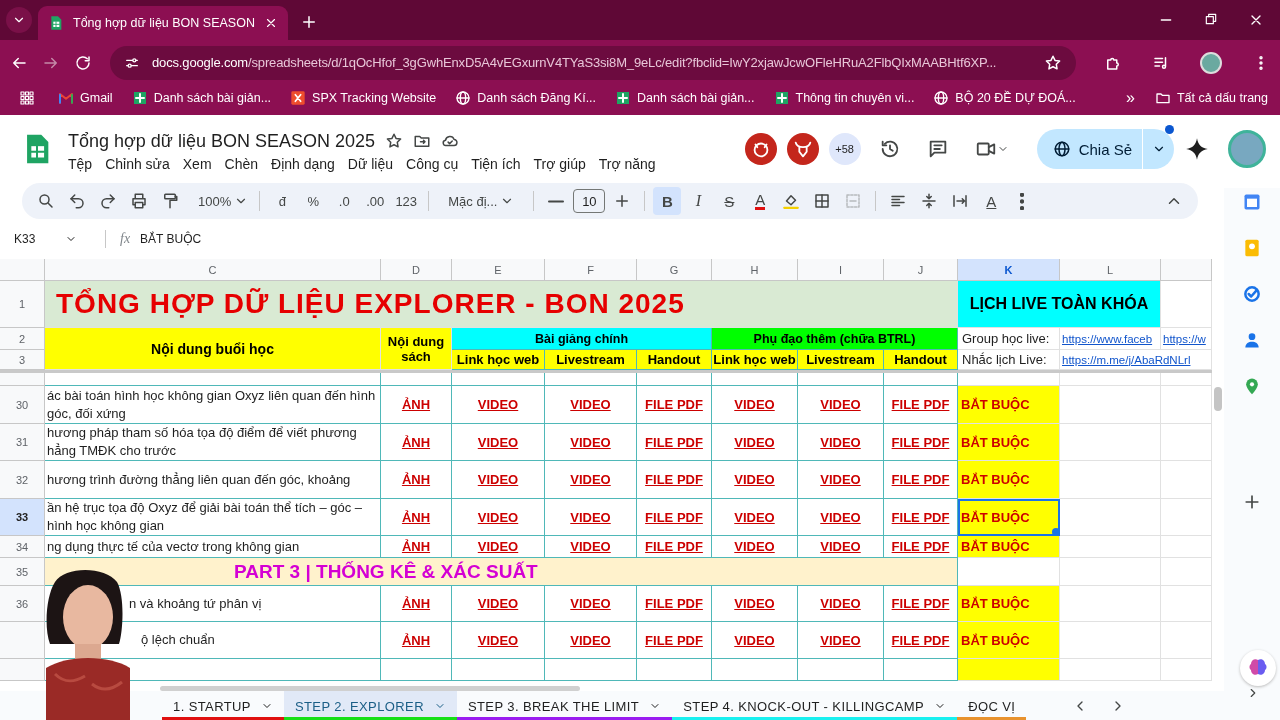 The height and width of the screenshot is (720, 1280). I want to click on formula-field: BẮT BUỘC, so click(171, 239).